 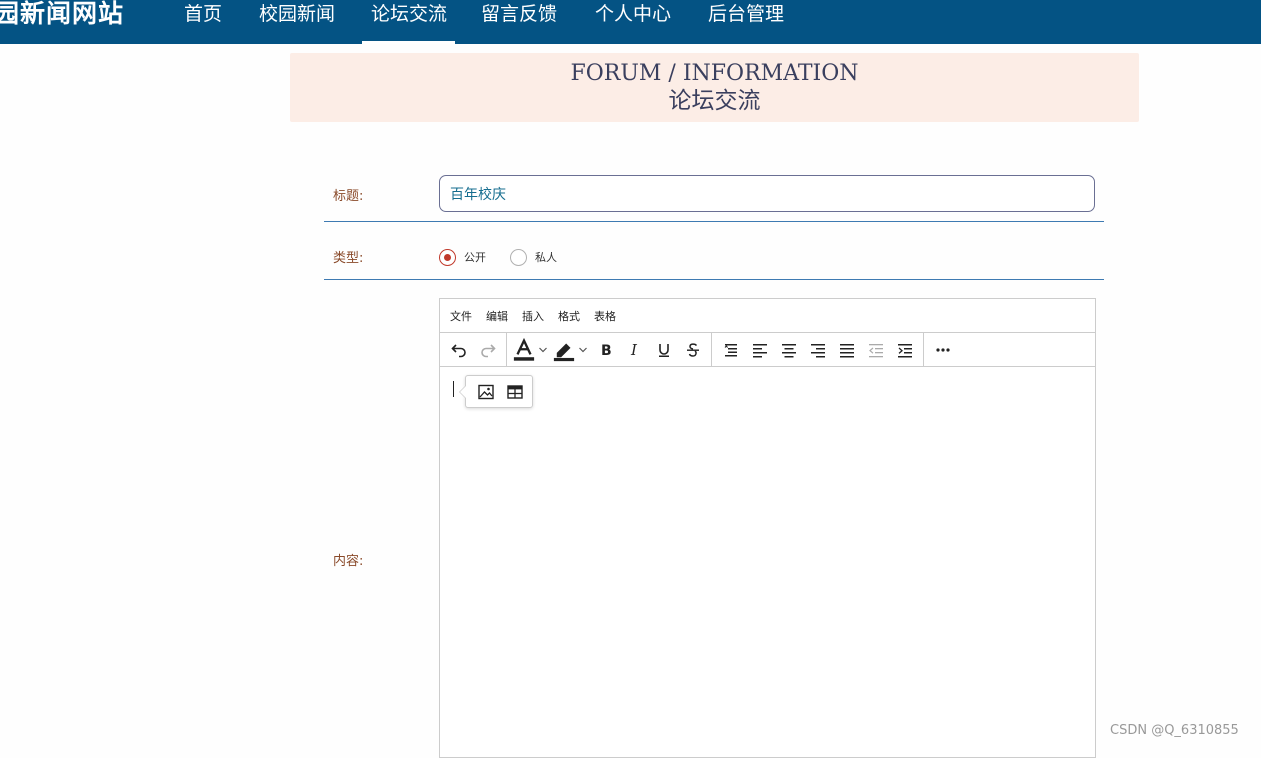 I want to click on text-color-icon, so click(x=524, y=350).